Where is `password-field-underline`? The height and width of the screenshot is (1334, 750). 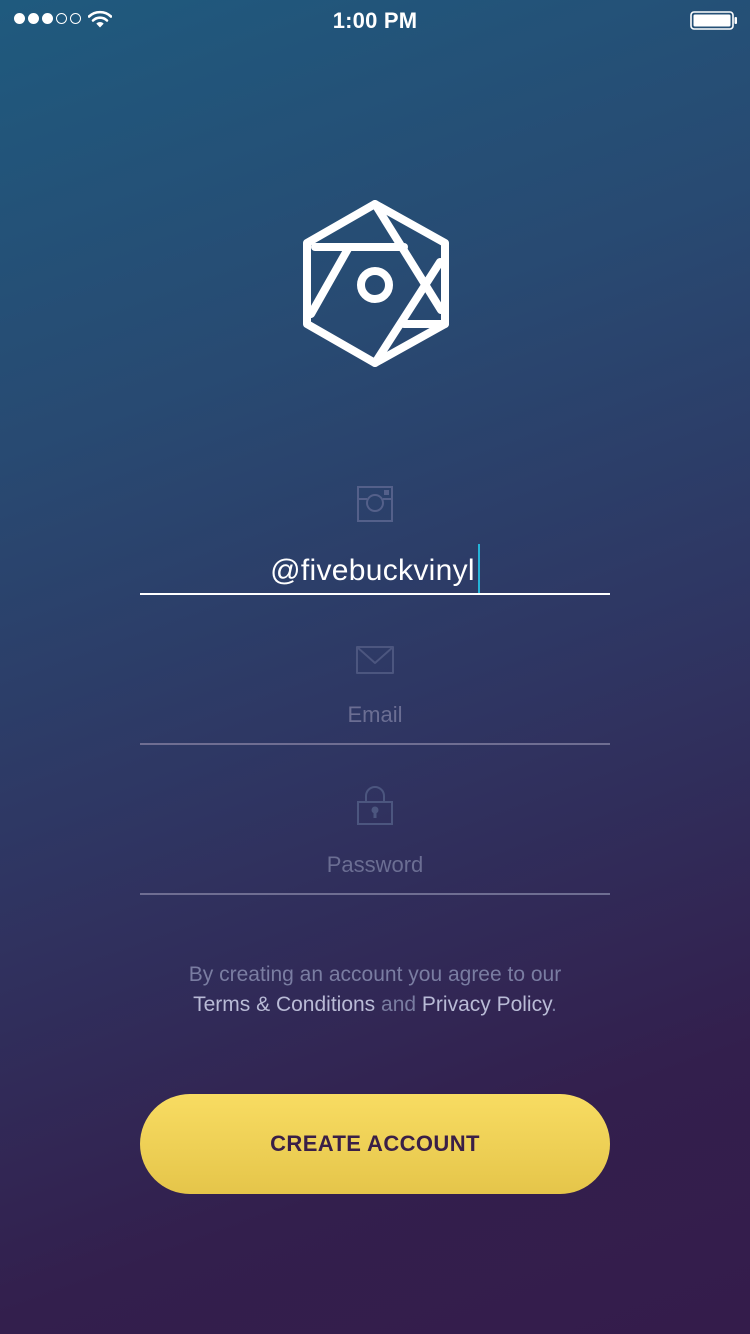 password-field-underline is located at coordinates (375, 894).